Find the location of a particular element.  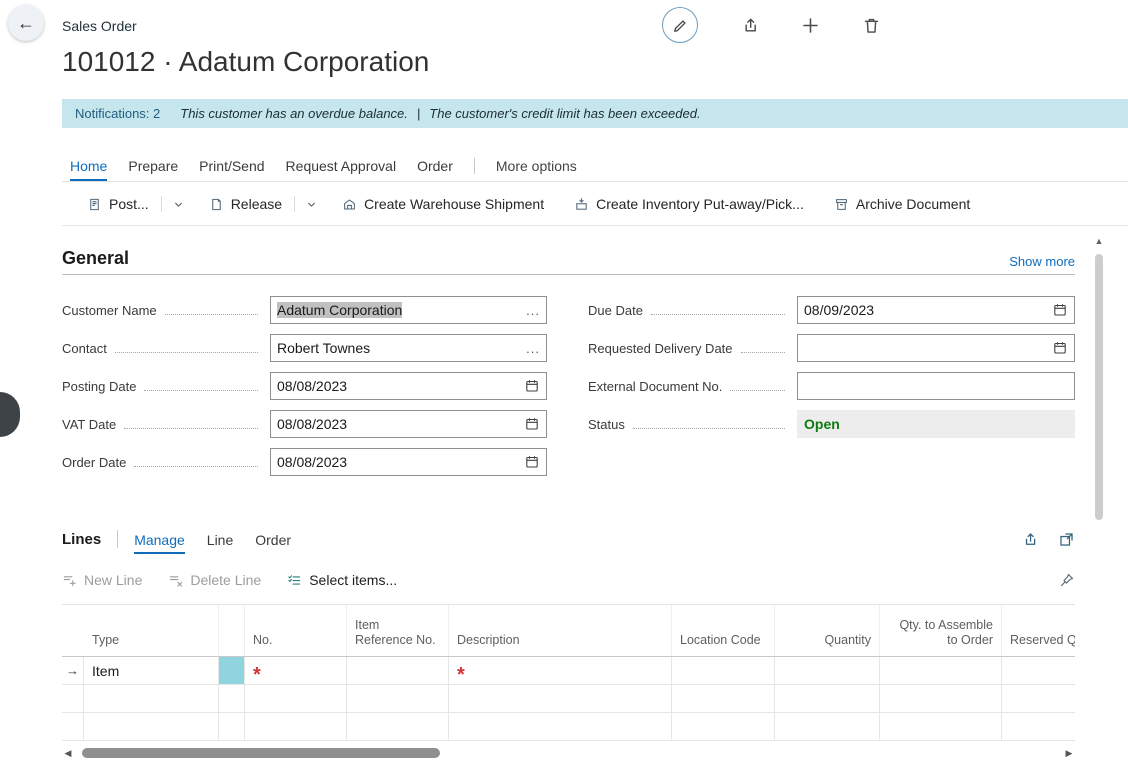

release-dropdown-button is located at coordinates (311, 204).